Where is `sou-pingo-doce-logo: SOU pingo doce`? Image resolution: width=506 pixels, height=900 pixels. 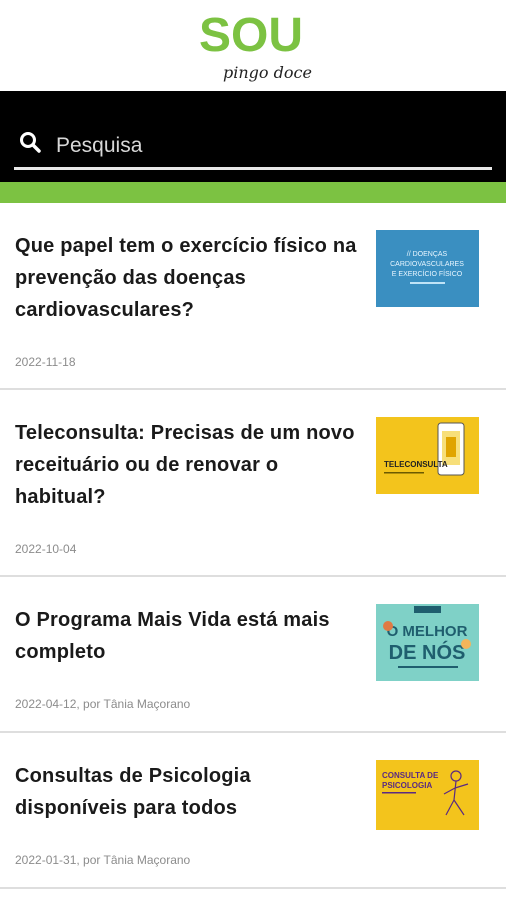 sou-pingo-doce-logo: SOU pingo doce is located at coordinates (255, 45).